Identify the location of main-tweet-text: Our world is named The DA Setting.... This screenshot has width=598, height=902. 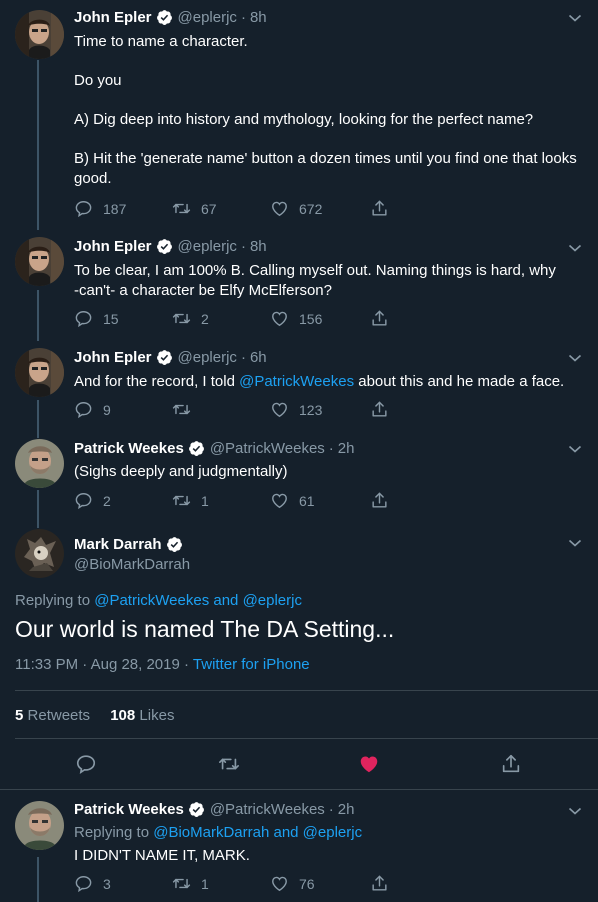
(205, 629).